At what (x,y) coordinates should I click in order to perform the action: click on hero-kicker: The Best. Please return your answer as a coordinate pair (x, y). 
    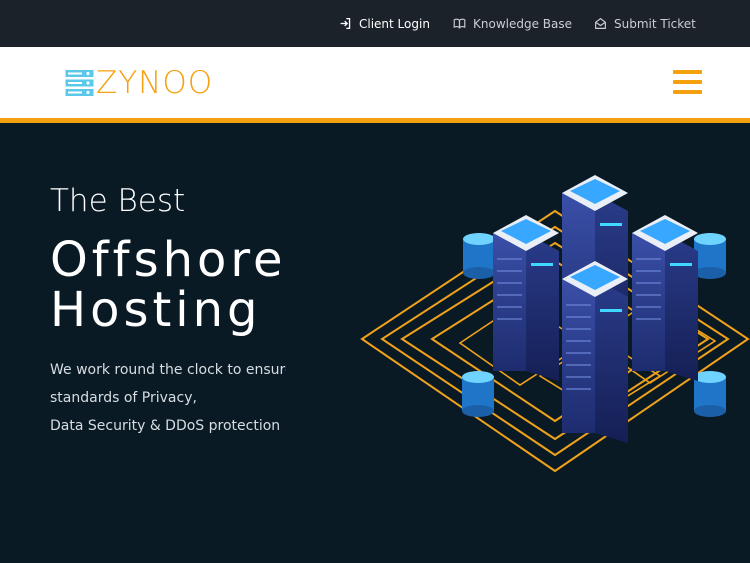
    Looking at the image, I should click on (118, 201).